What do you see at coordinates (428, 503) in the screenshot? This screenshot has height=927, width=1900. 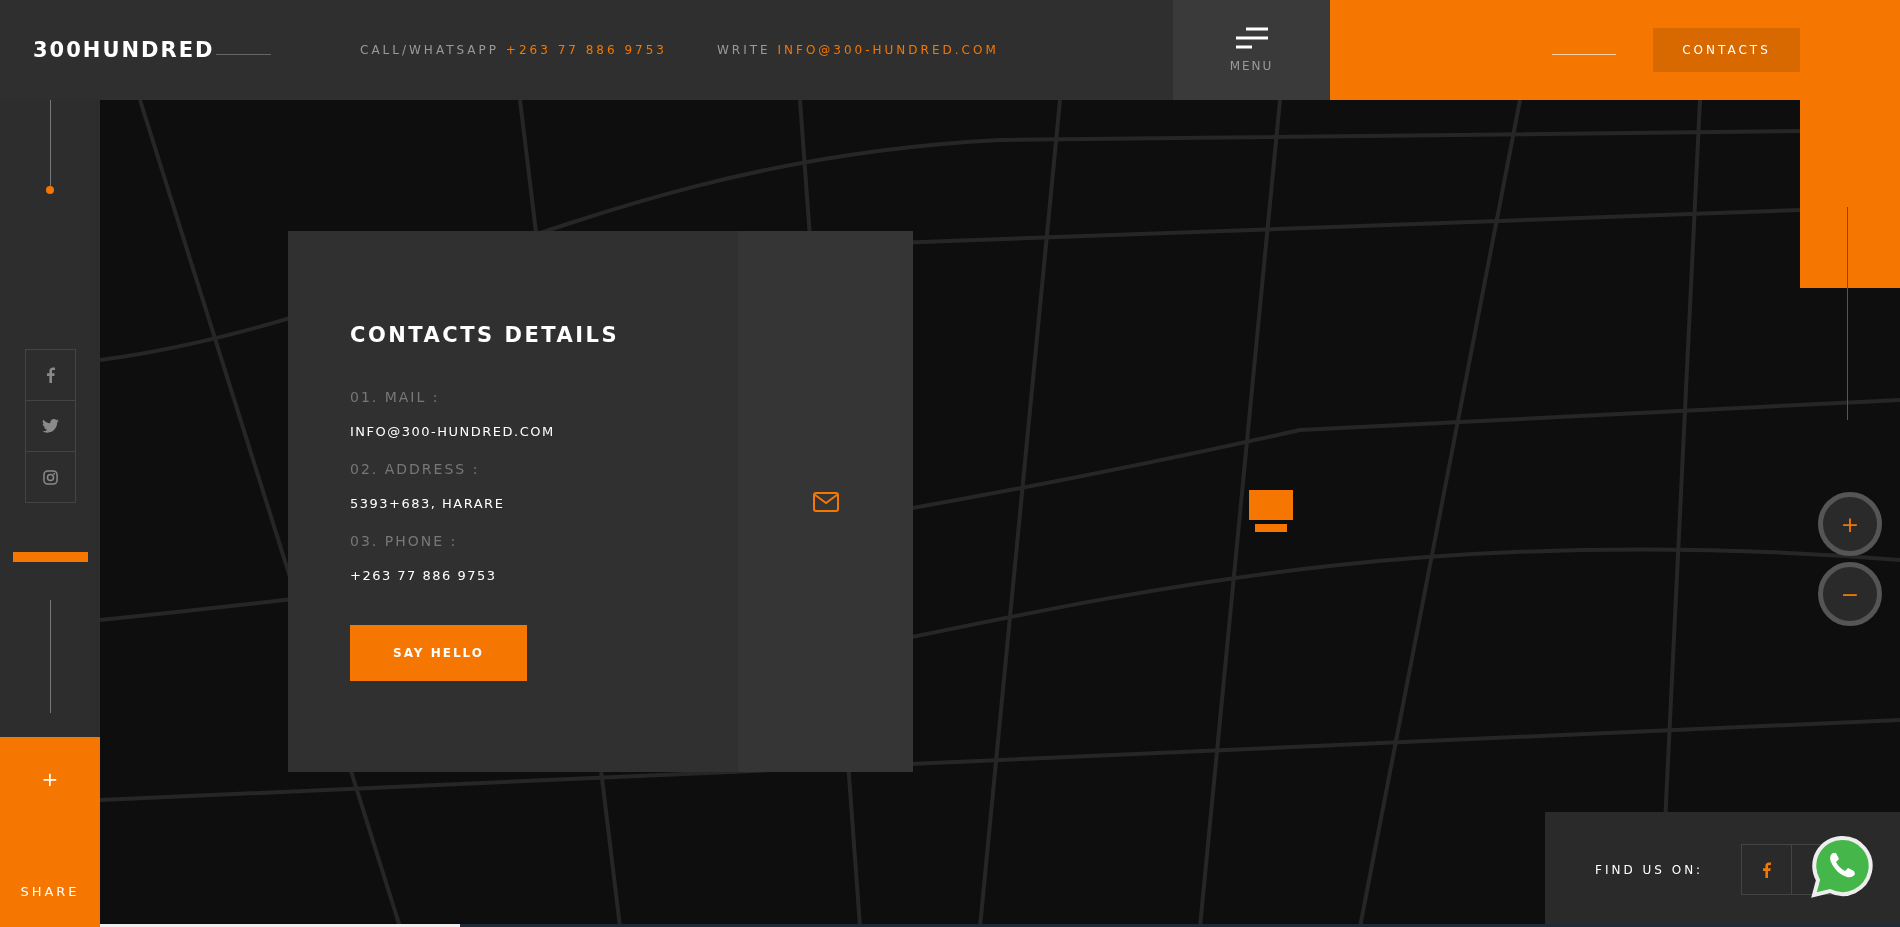 I see `detail-value: 5393+683, HARARE` at bounding box center [428, 503].